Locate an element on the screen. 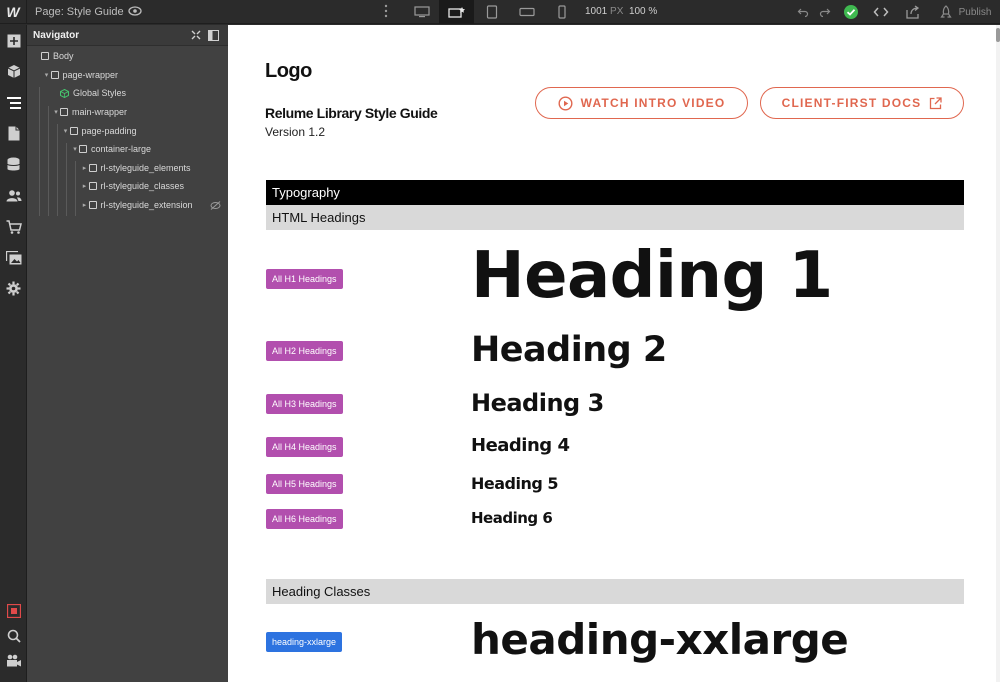 The width and height of the screenshot is (1000, 682). heading-xxlarge-tag: heading-xxlarge is located at coordinates (304, 642).